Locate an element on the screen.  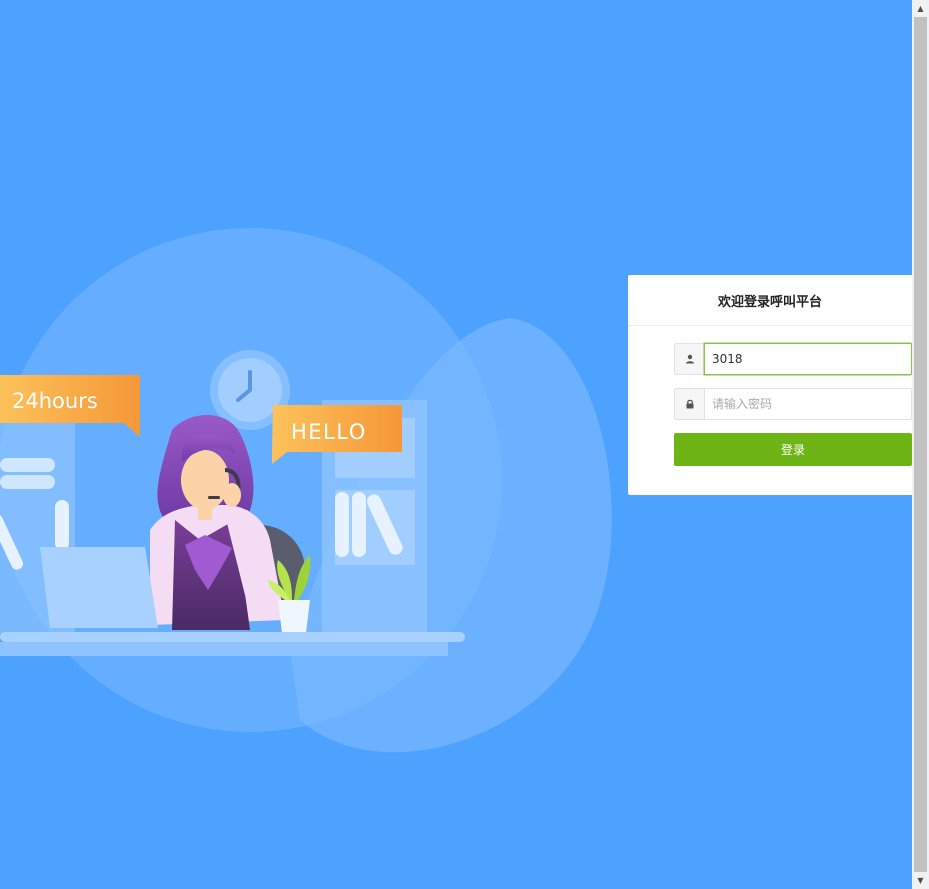
username-input is located at coordinates (808, 359).